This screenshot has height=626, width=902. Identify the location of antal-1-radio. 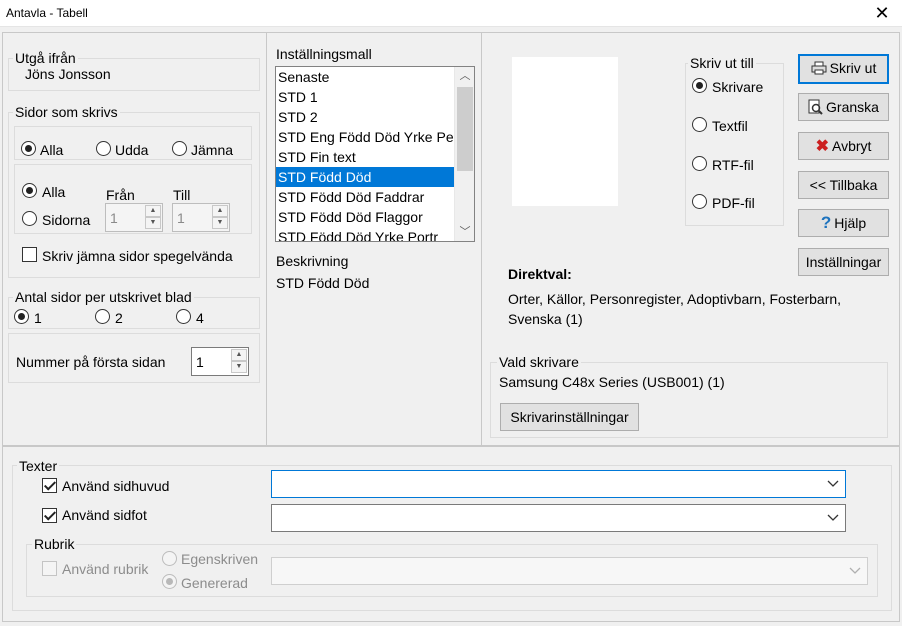
(21, 316).